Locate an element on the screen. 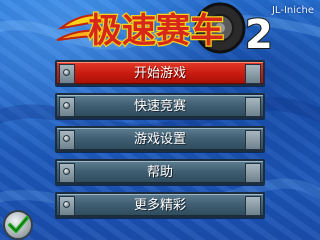 The image size is (320, 240). menu-item-label: 快速竞赛 is located at coordinates (159, 106).